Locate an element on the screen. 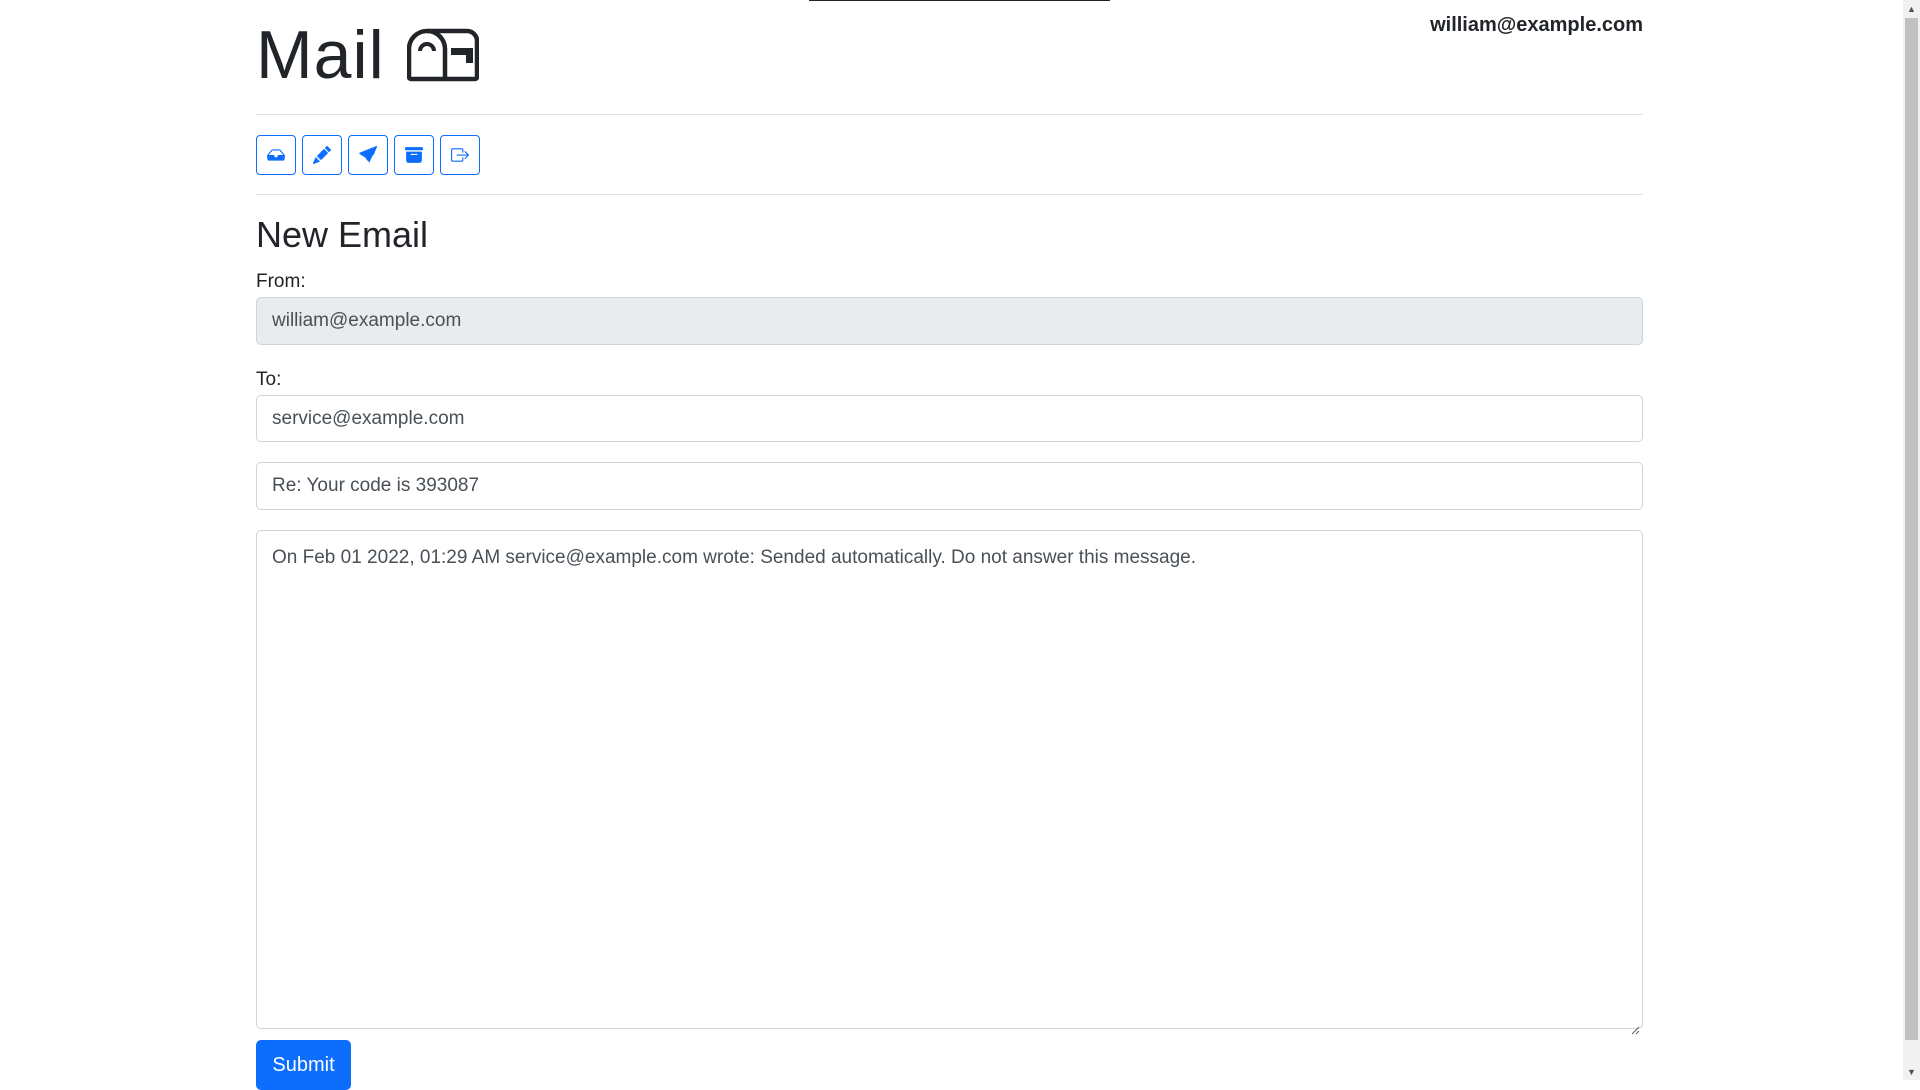  resize-handle-icon is located at coordinates (1635, 1025).